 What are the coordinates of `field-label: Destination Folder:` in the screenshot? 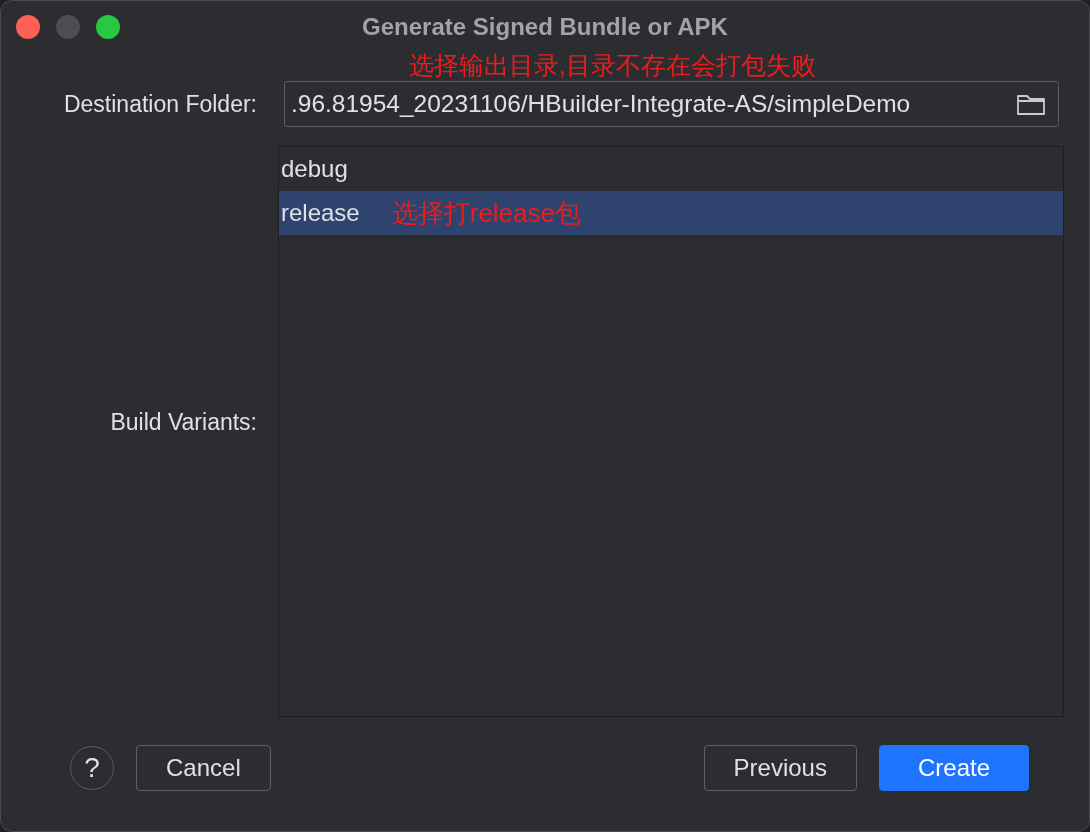 It's located at (159, 104).